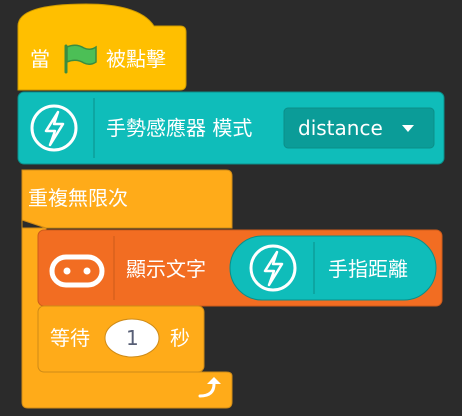  I want to click on when-flag-prefix: 當, so click(40, 59).